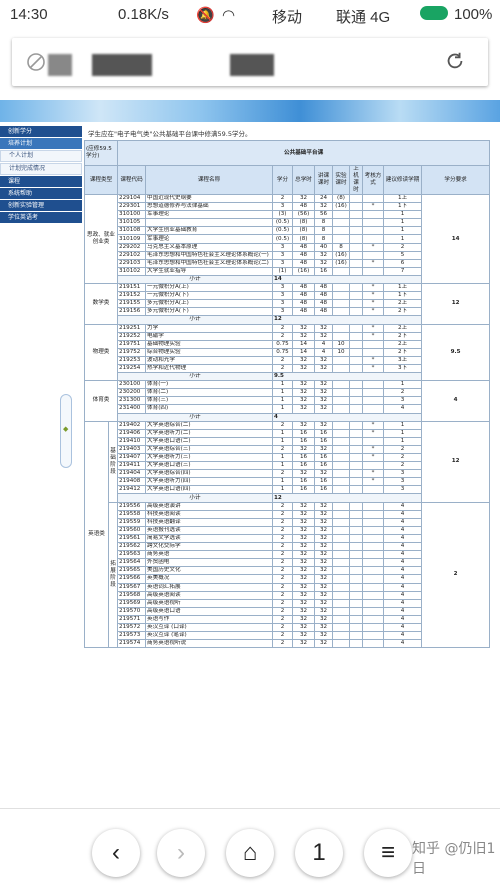 The width and height of the screenshot is (500, 889). Describe the element at coordinates (209, 466) in the screenshot. I see `course-name: 大学英语口语(三)` at that location.